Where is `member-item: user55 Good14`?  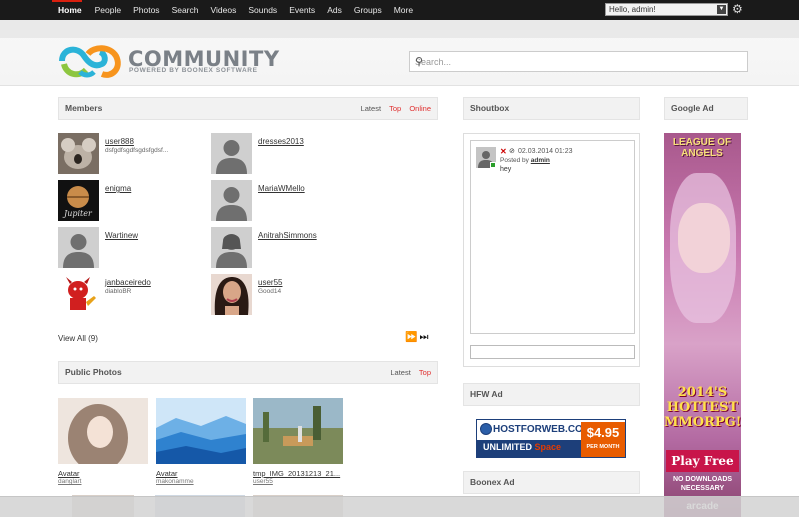 member-item: user55 Good14 is located at coordinates (281, 295).